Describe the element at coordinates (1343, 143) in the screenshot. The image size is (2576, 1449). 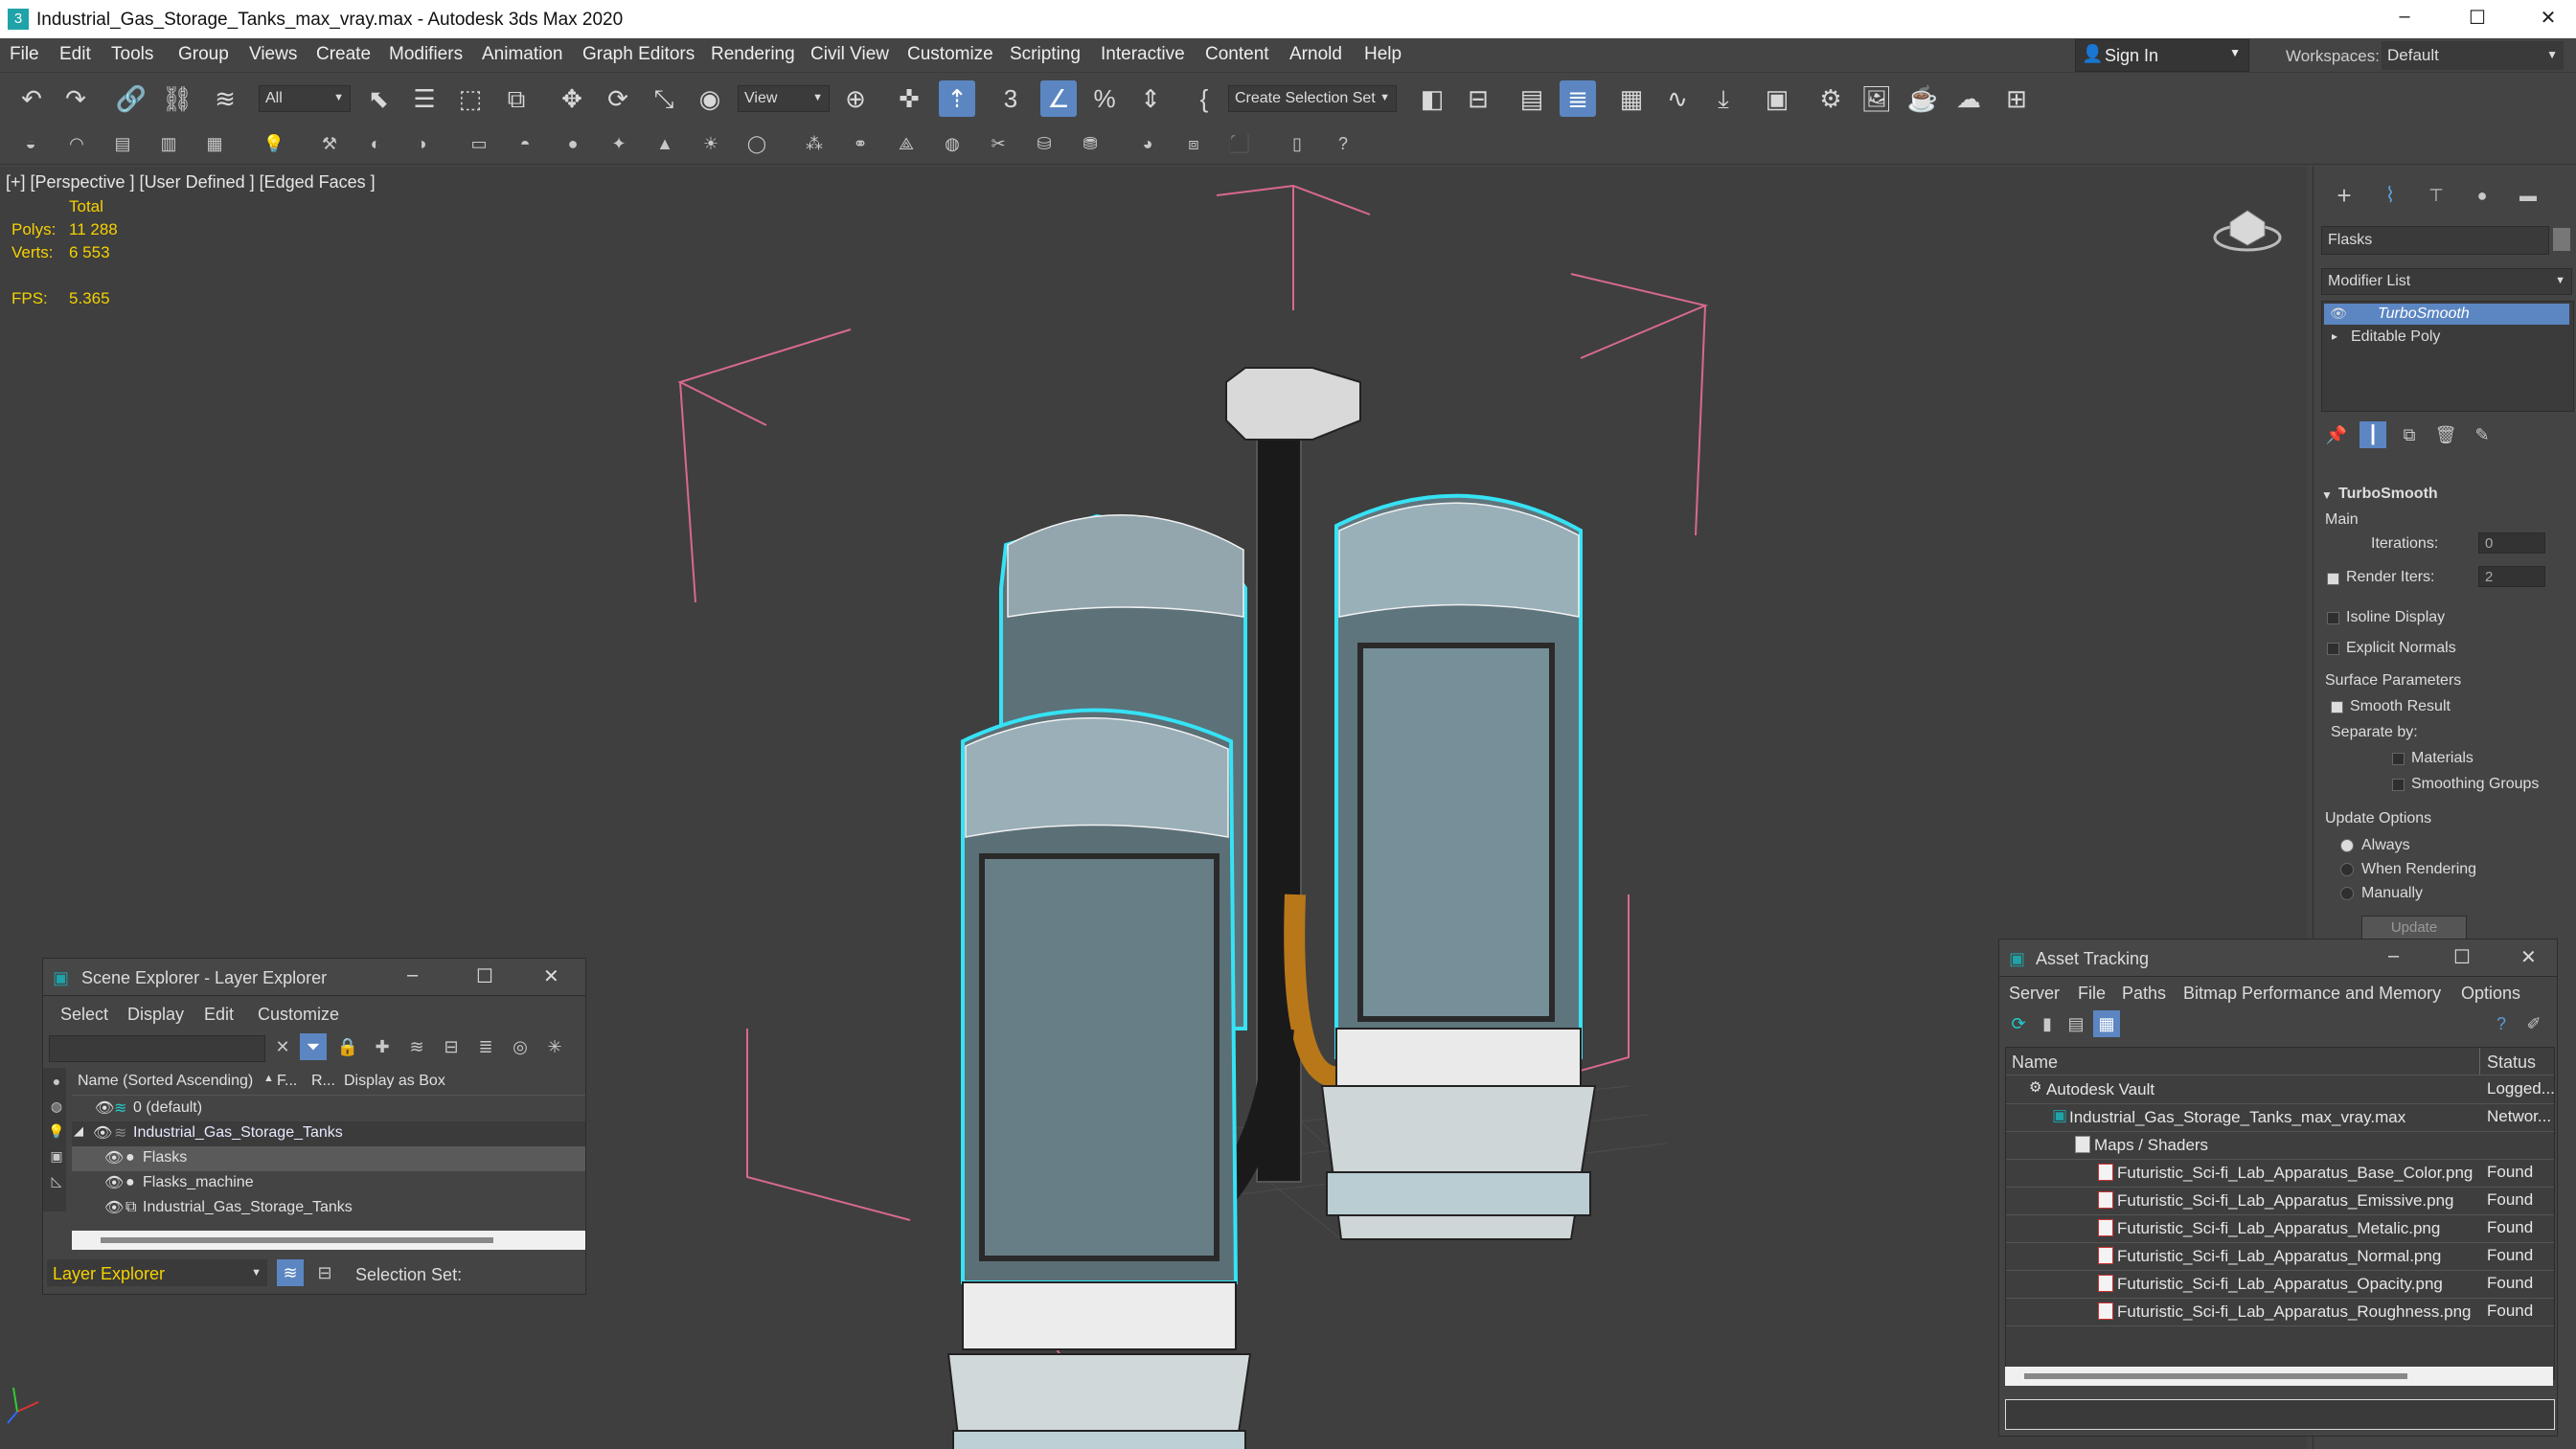
I see `help-icon: ?` at that location.